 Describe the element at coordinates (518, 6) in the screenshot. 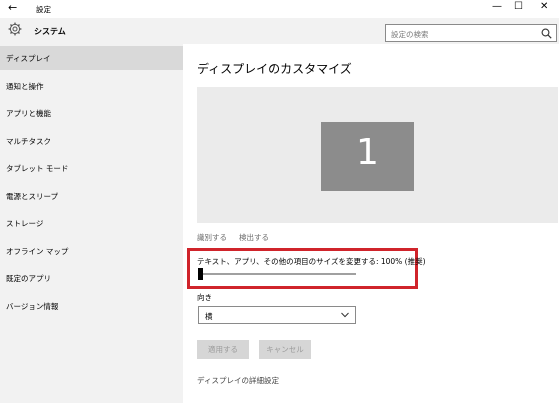

I see `maximize-icon: ☐` at that location.